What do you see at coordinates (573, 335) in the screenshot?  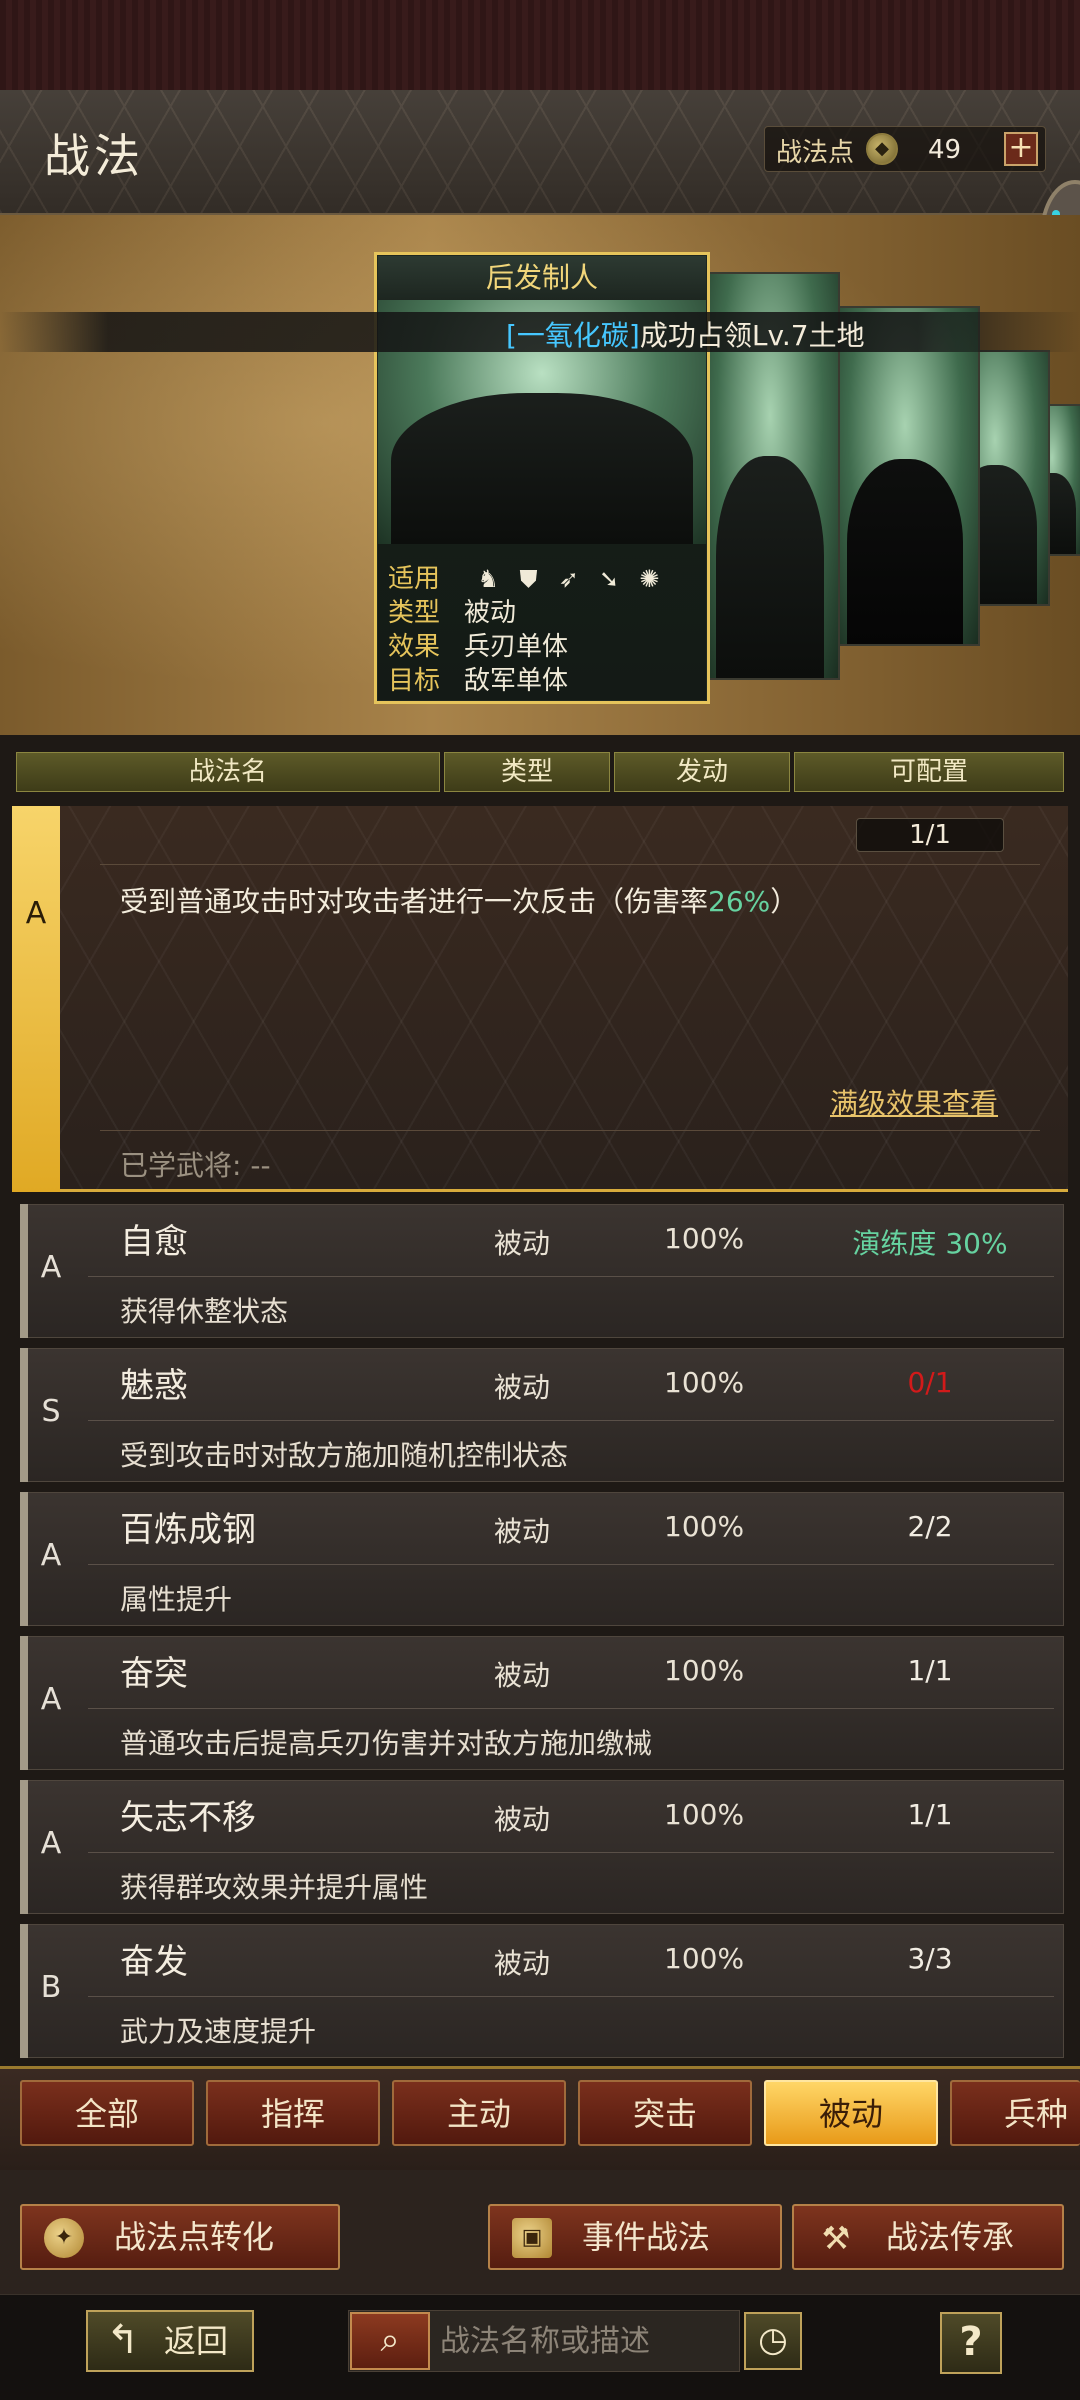 I see `notification-player-name: [一氧化碳]` at bounding box center [573, 335].